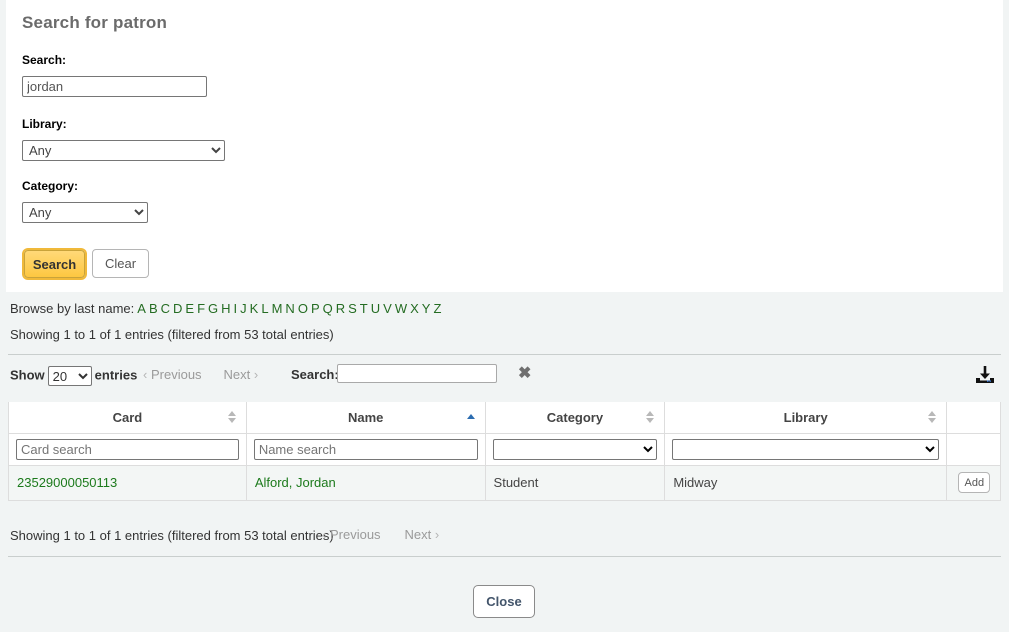  What do you see at coordinates (116, 375) in the screenshot?
I see `entries-label: entries` at bounding box center [116, 375].